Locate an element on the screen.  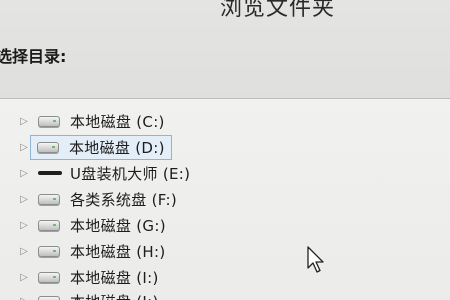
mouse-pointer-icon is located at coordinates (315, 259).